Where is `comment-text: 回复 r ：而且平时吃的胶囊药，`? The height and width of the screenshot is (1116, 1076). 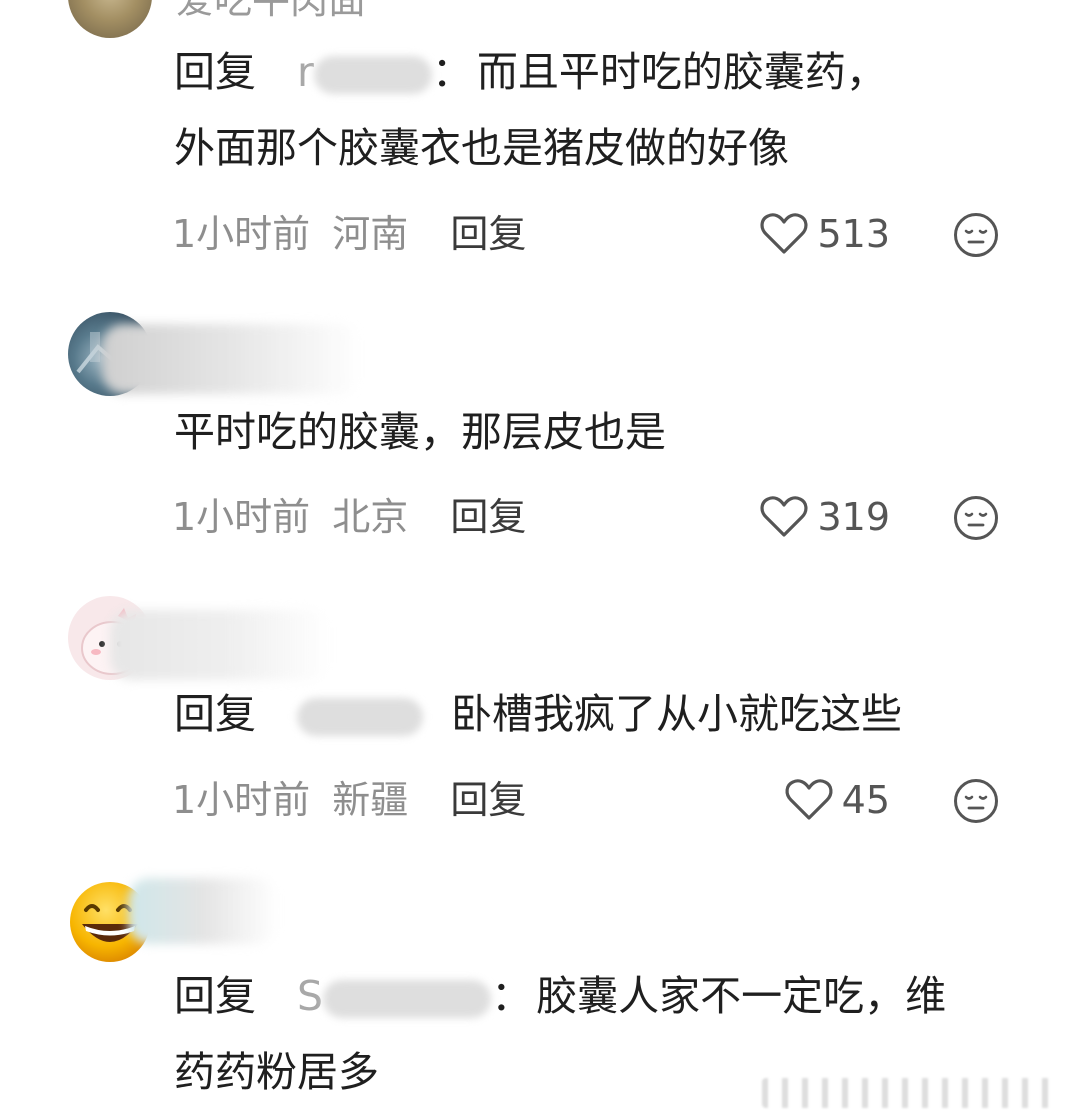 comment-text: 回复 r ：而且平时吃的胶囊药， is located at coordinates (530, 72).